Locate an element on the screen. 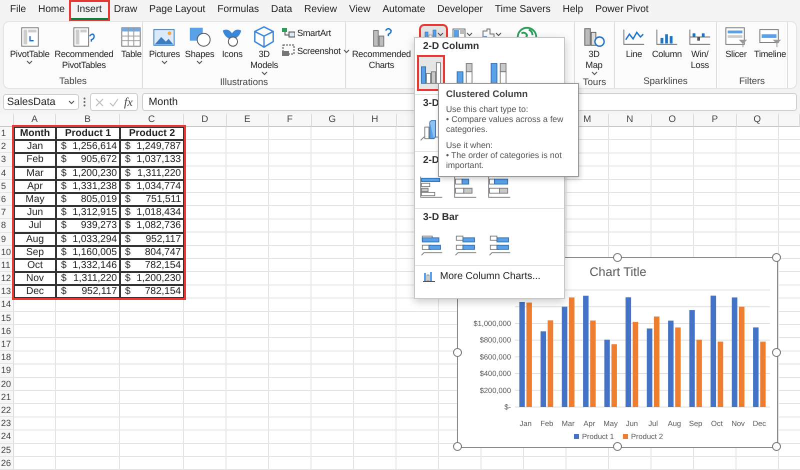 This screenshot has height=470, width=800. cell-value: 1,332,146 is located at coordinates (94, 266).